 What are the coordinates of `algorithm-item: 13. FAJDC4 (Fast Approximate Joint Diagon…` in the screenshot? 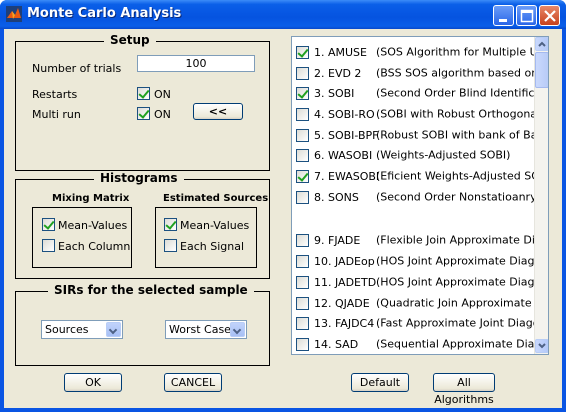 It's located at (422, 323).